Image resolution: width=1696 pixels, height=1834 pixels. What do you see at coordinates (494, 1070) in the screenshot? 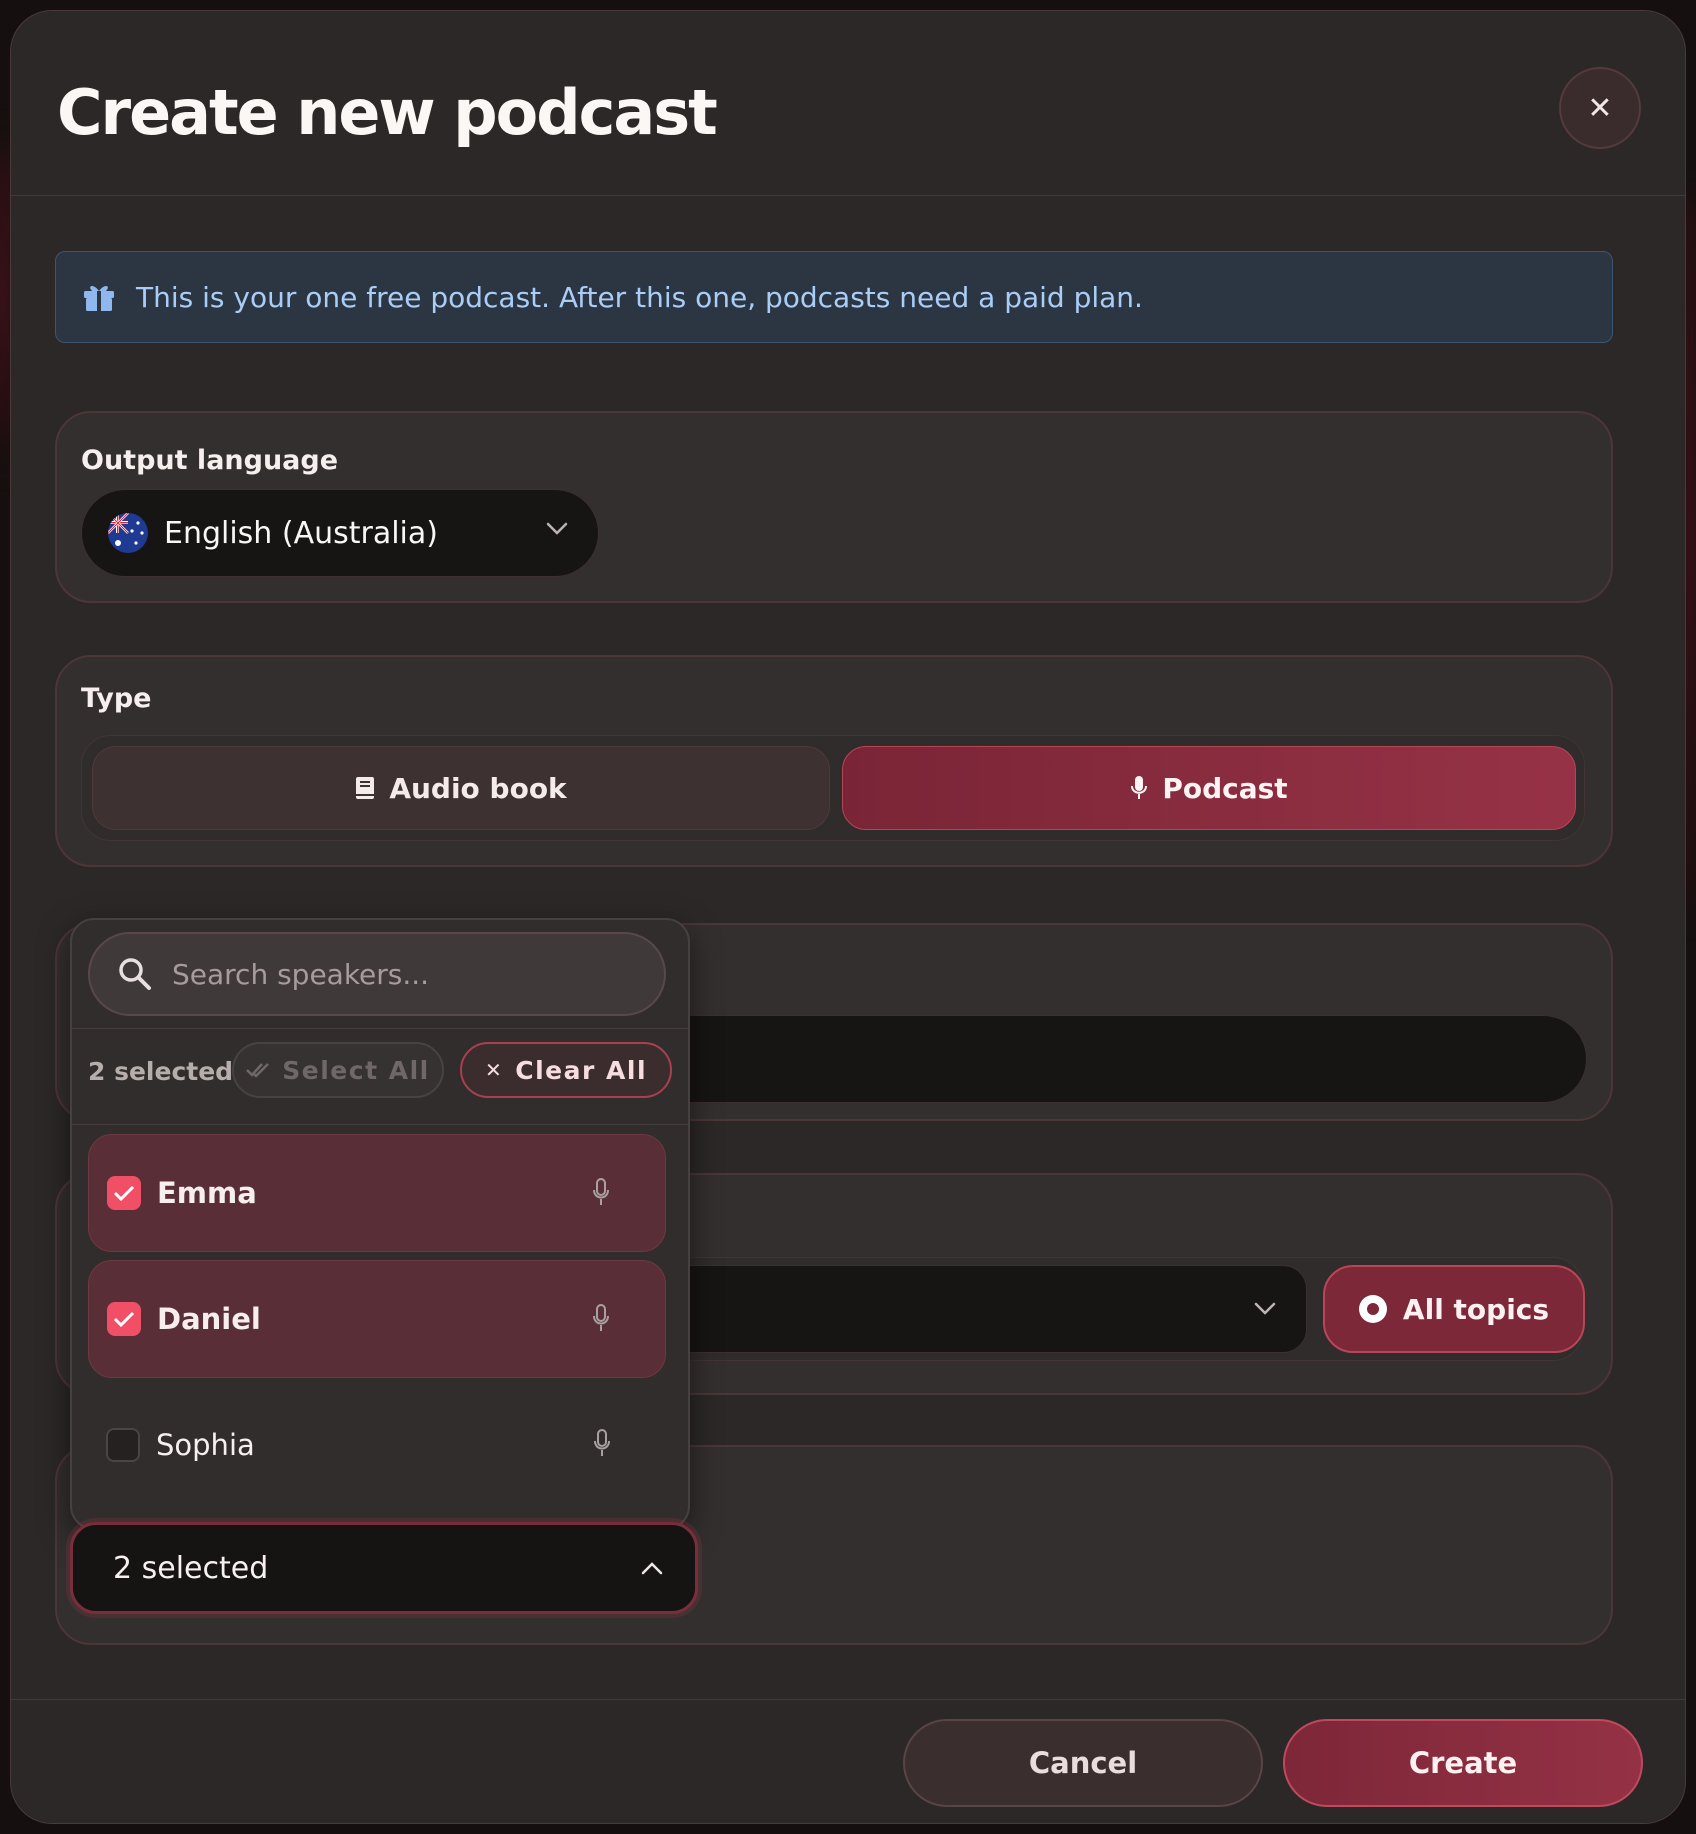
I see `clear-icon: ✕` at bounding box center [494, 1070].